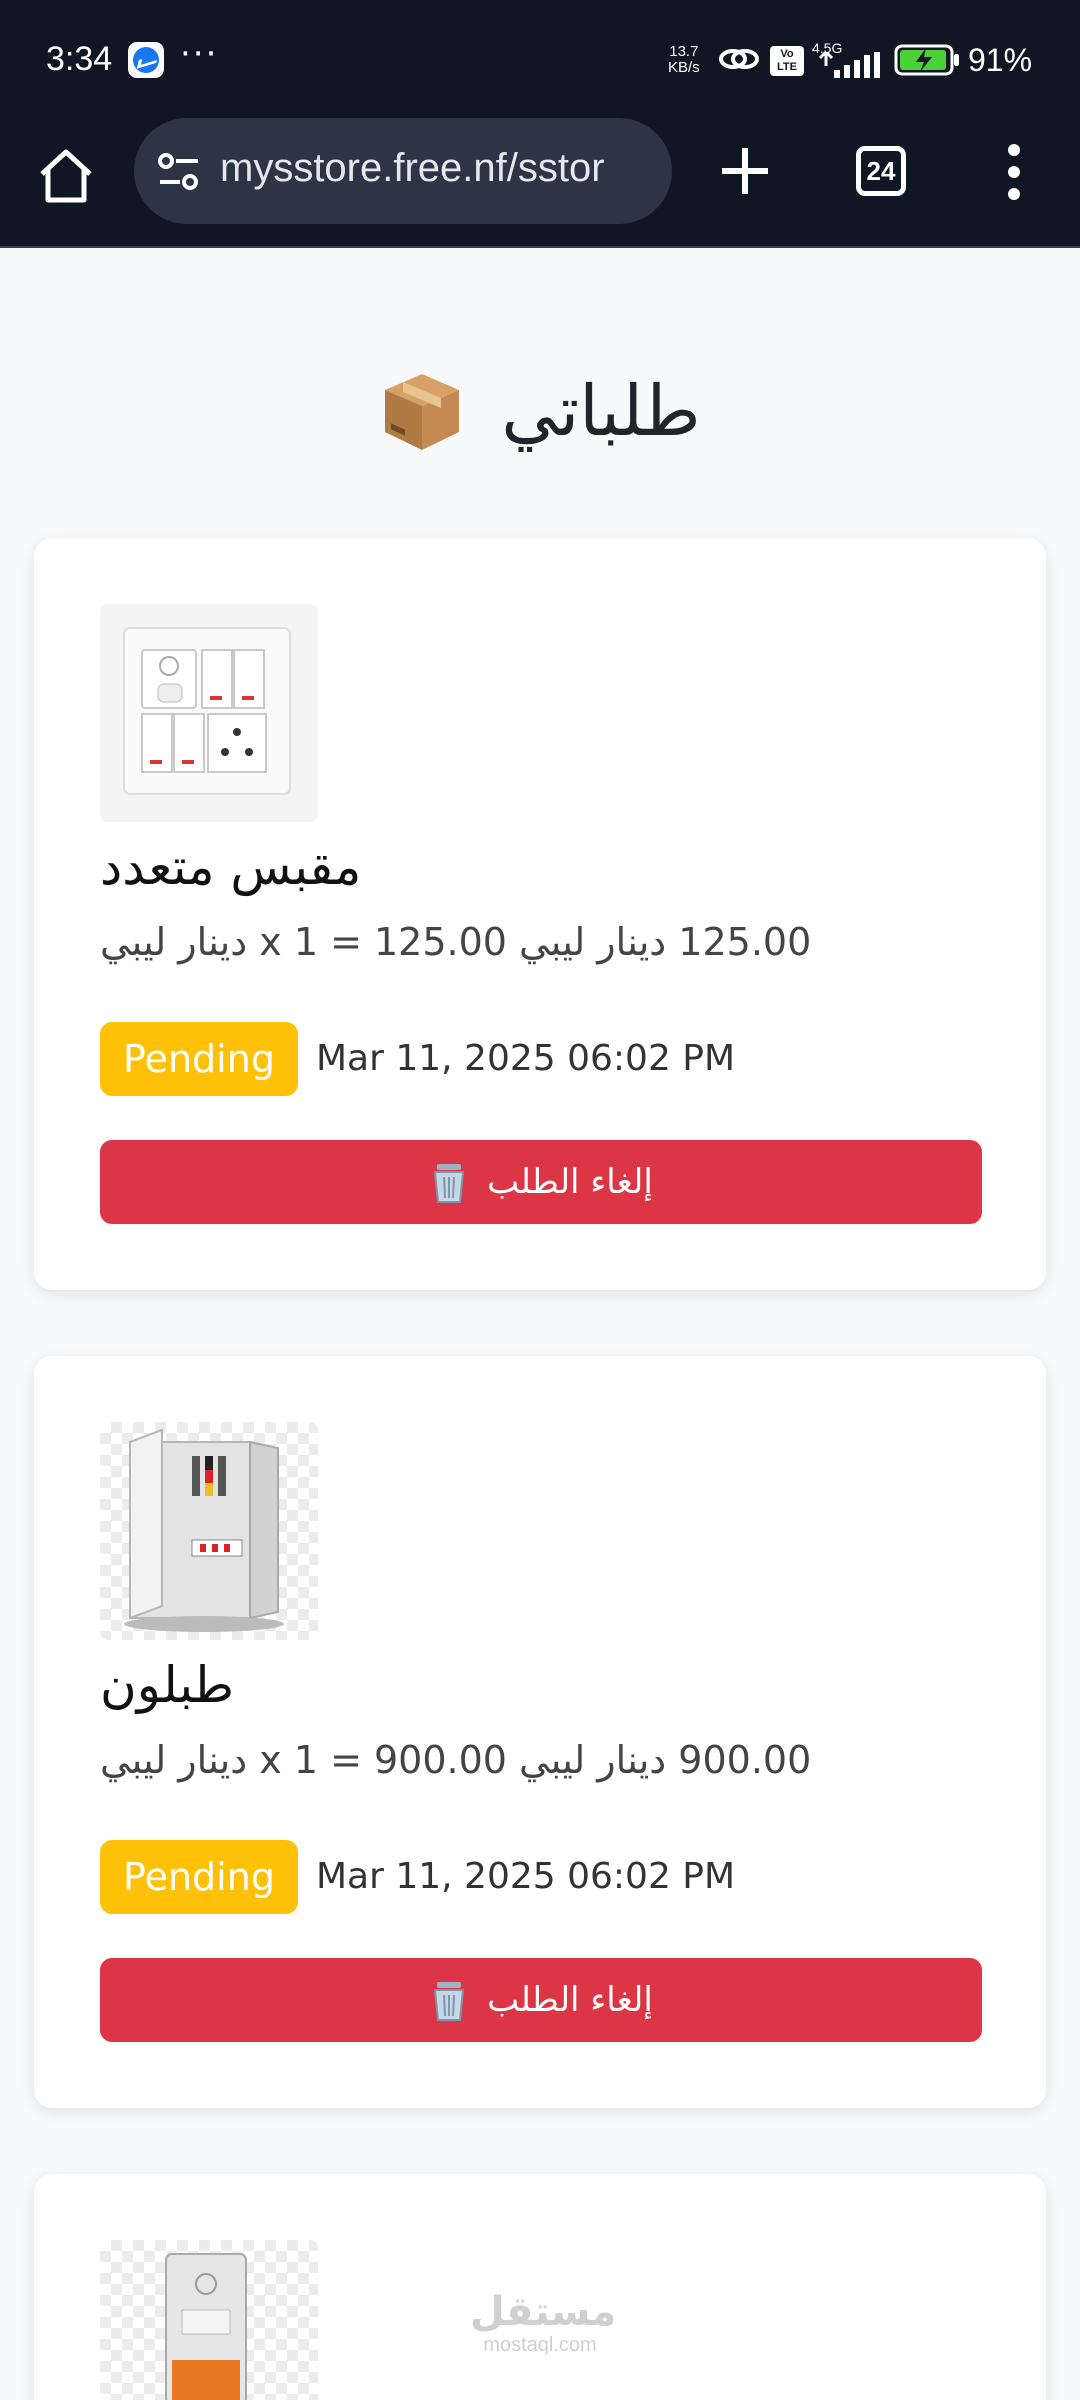  Describe the element at coordinates (601, 411) in the screenshot. I see `page-title-text: طلباتي` at that location.